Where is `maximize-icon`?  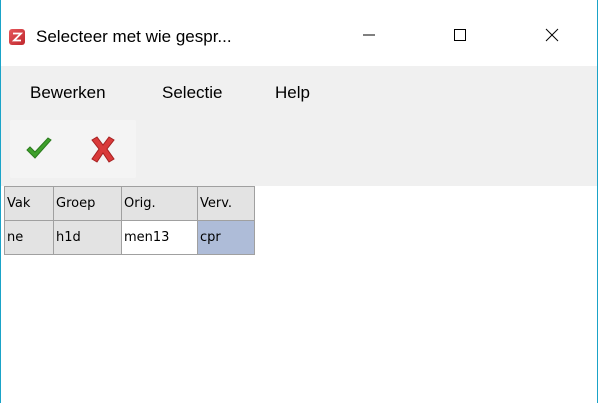
maximize-icon is located at coordinates (460, 35).